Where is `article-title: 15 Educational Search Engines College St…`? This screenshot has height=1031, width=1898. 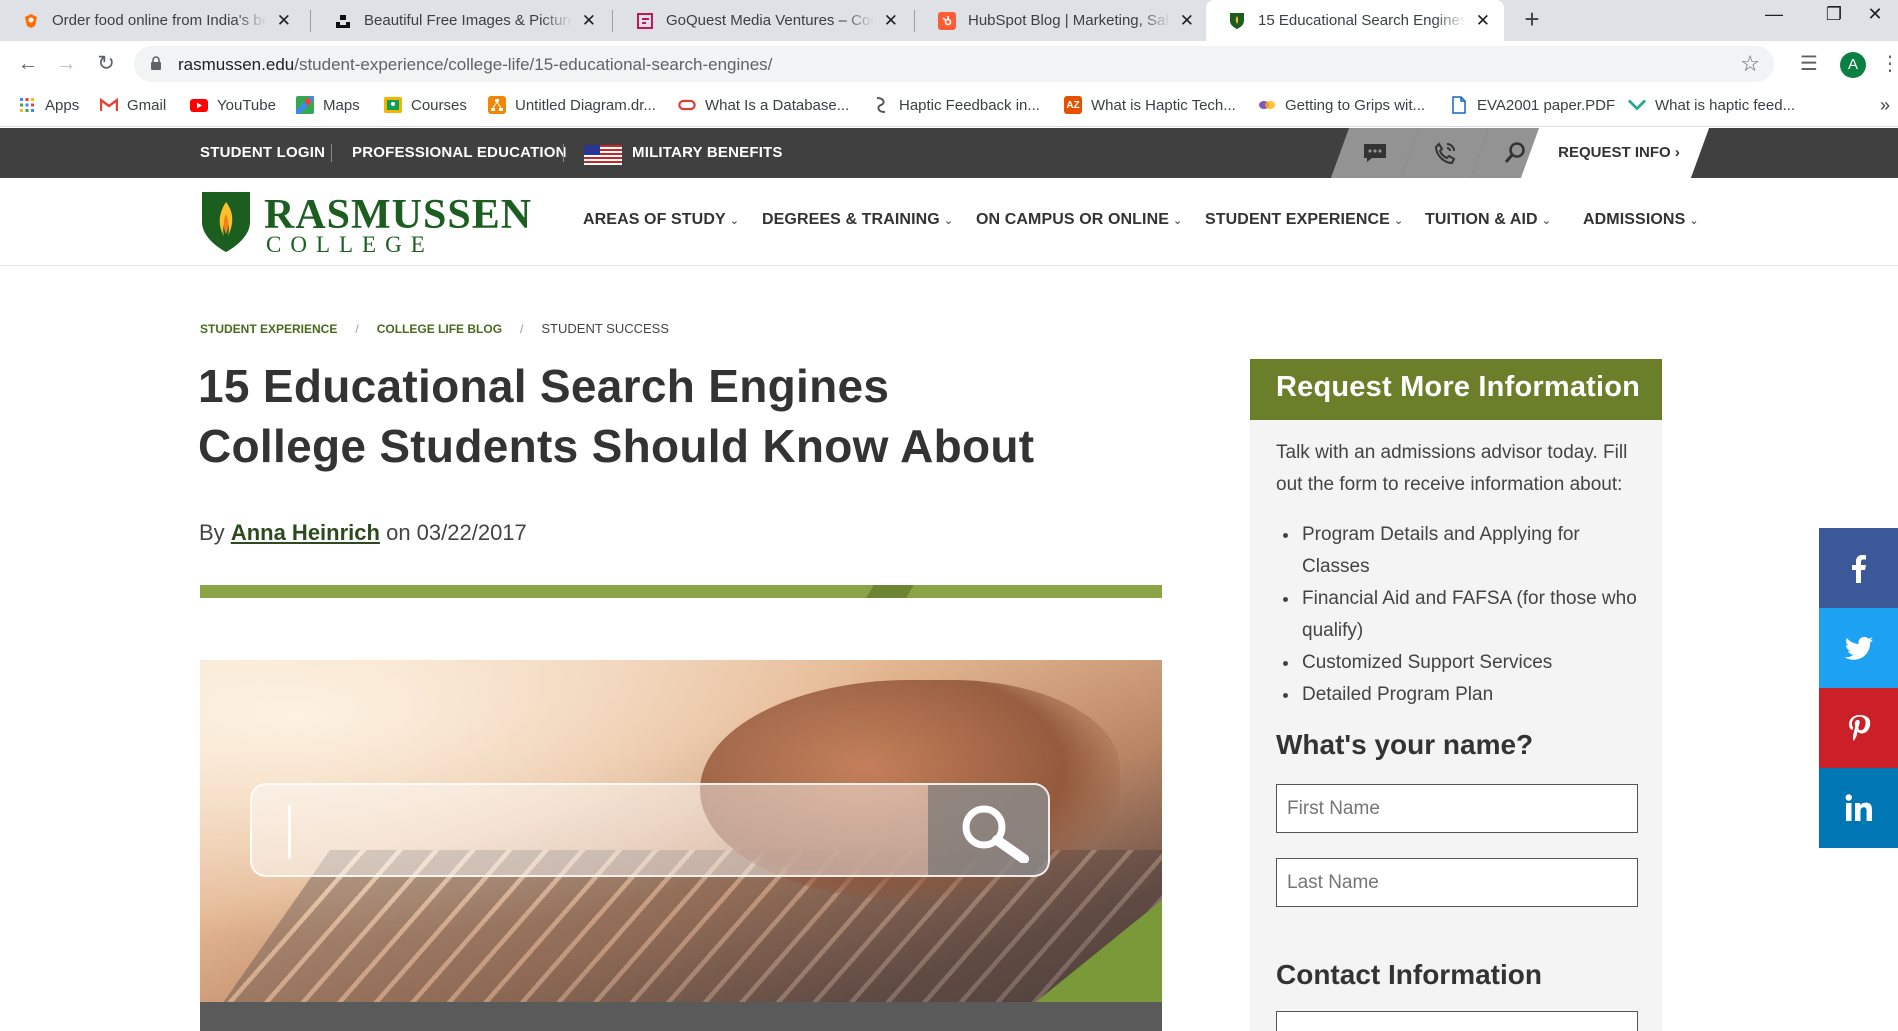 article-title: 15 Educational Search Engines College St… is located at coordinates (616, 416).